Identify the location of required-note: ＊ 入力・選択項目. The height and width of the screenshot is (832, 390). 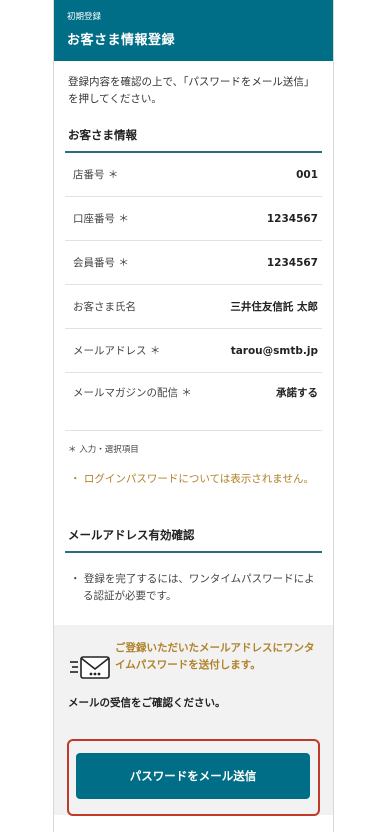
(103, 450).